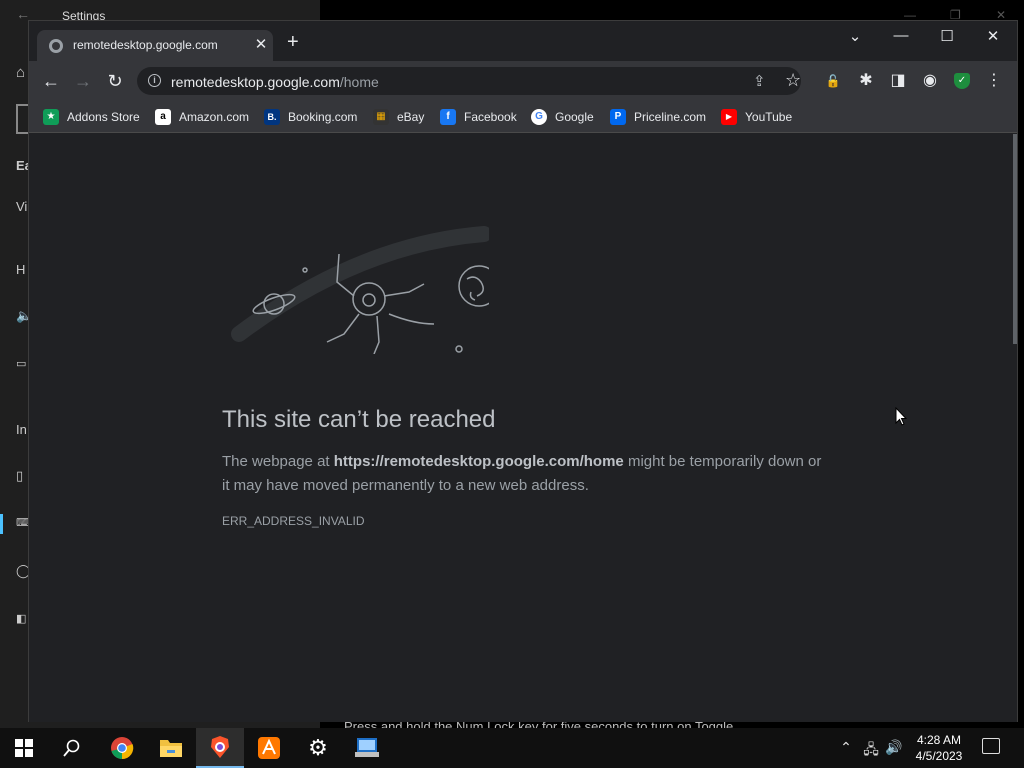  I want to click on new-tab-icon: +, so click(293, 42).